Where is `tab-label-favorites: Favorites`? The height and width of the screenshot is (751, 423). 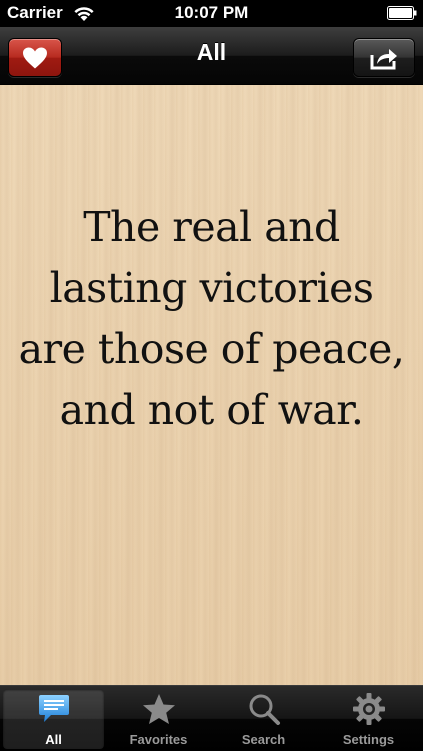
tab-label-favorites: Favorites is located at coordinates (158, 739).